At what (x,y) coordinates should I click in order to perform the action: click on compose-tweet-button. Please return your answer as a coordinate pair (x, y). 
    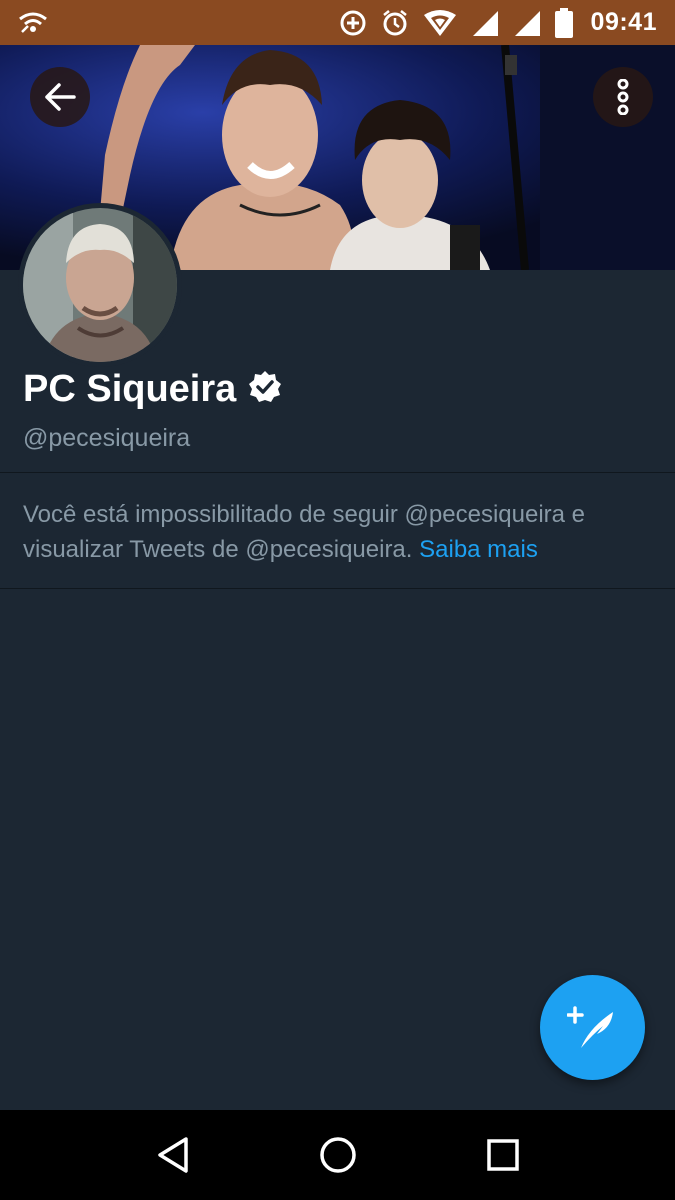
    Looking at the image, I should click on (592, 1027).